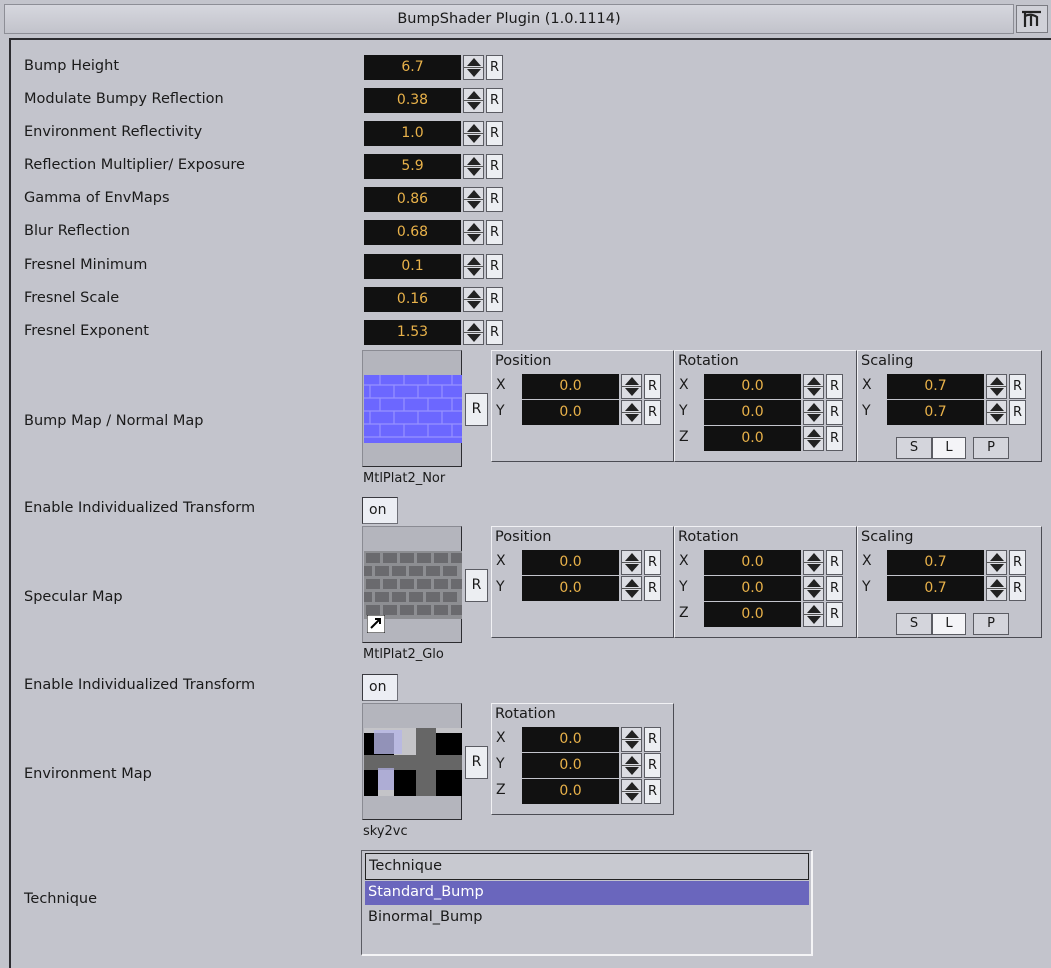  What do you see at coordinates (473, 299) in the screenshot?
I see `param-fresnel-scale-spinner` at bounding box center [473, 299].